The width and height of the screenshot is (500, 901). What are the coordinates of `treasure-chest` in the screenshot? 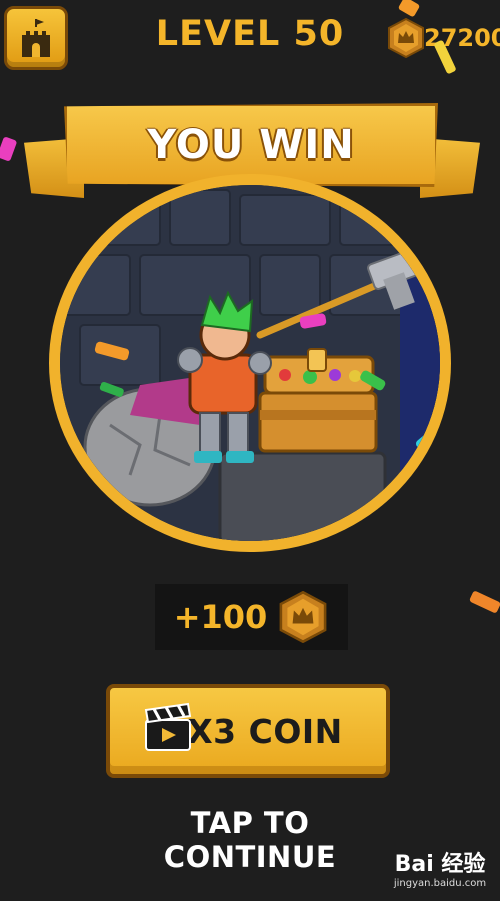 It's located at (318, 400).